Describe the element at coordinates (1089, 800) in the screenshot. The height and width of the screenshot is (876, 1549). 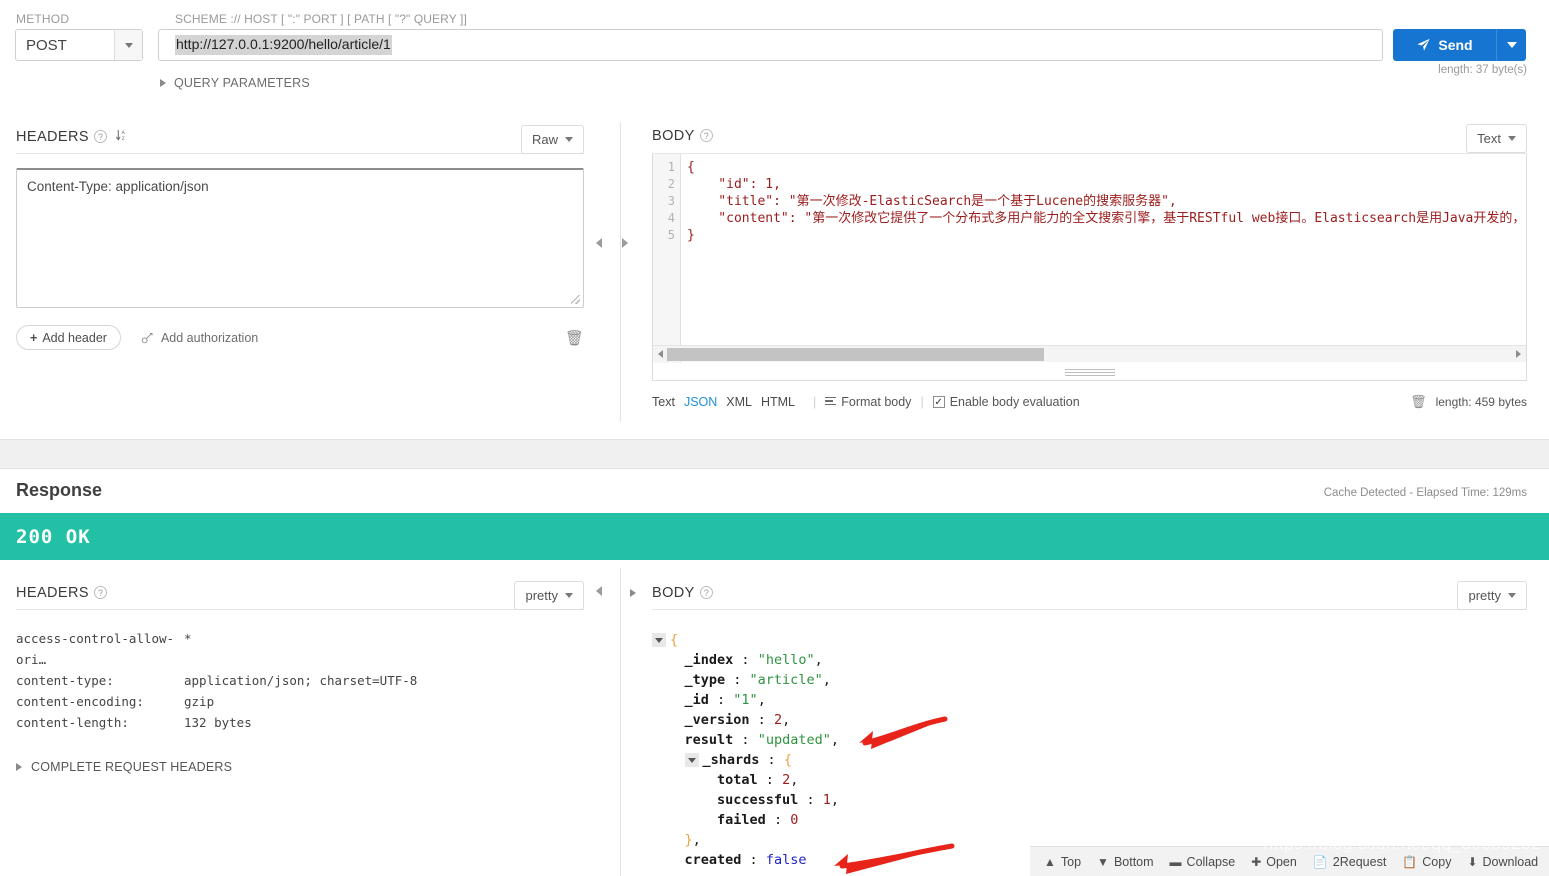
I see `json-tree-row: successful : 1,` at that location.